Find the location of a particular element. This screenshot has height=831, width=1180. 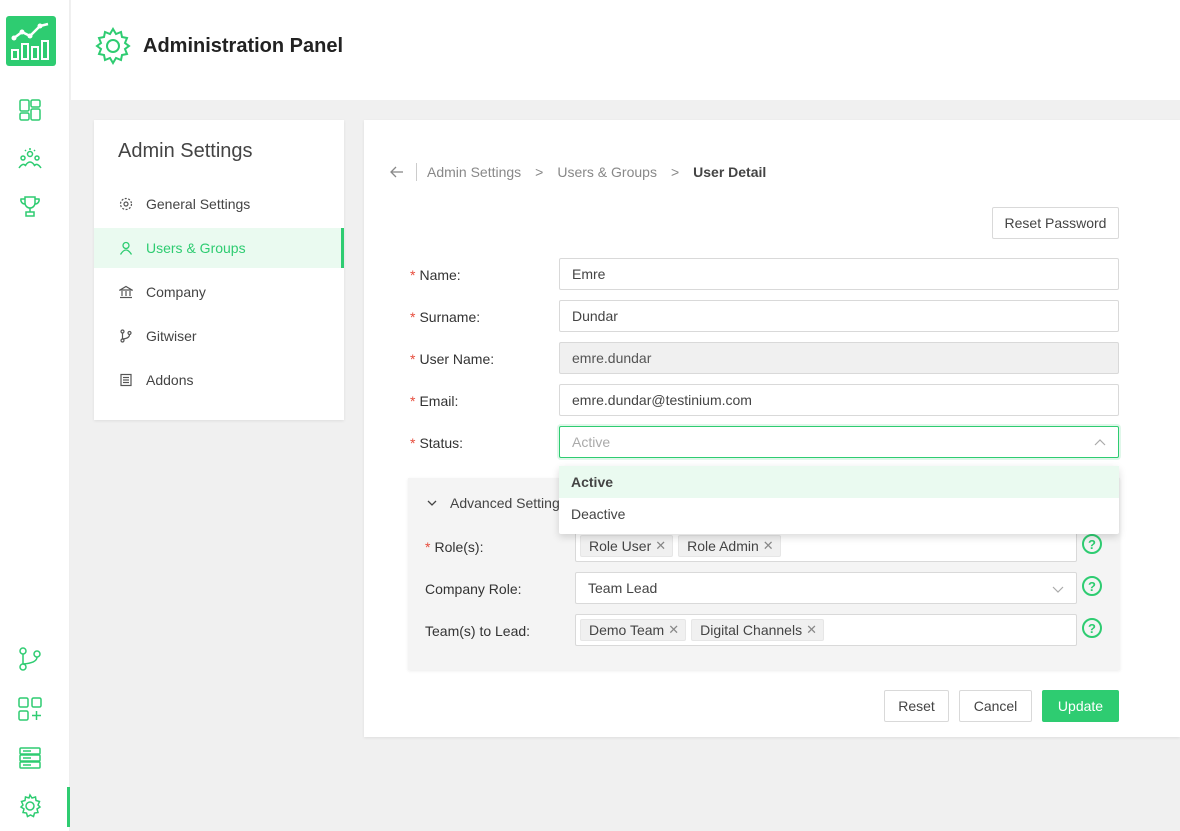

menu-item-label: Users & Groups is located at coordinates (196, 248).